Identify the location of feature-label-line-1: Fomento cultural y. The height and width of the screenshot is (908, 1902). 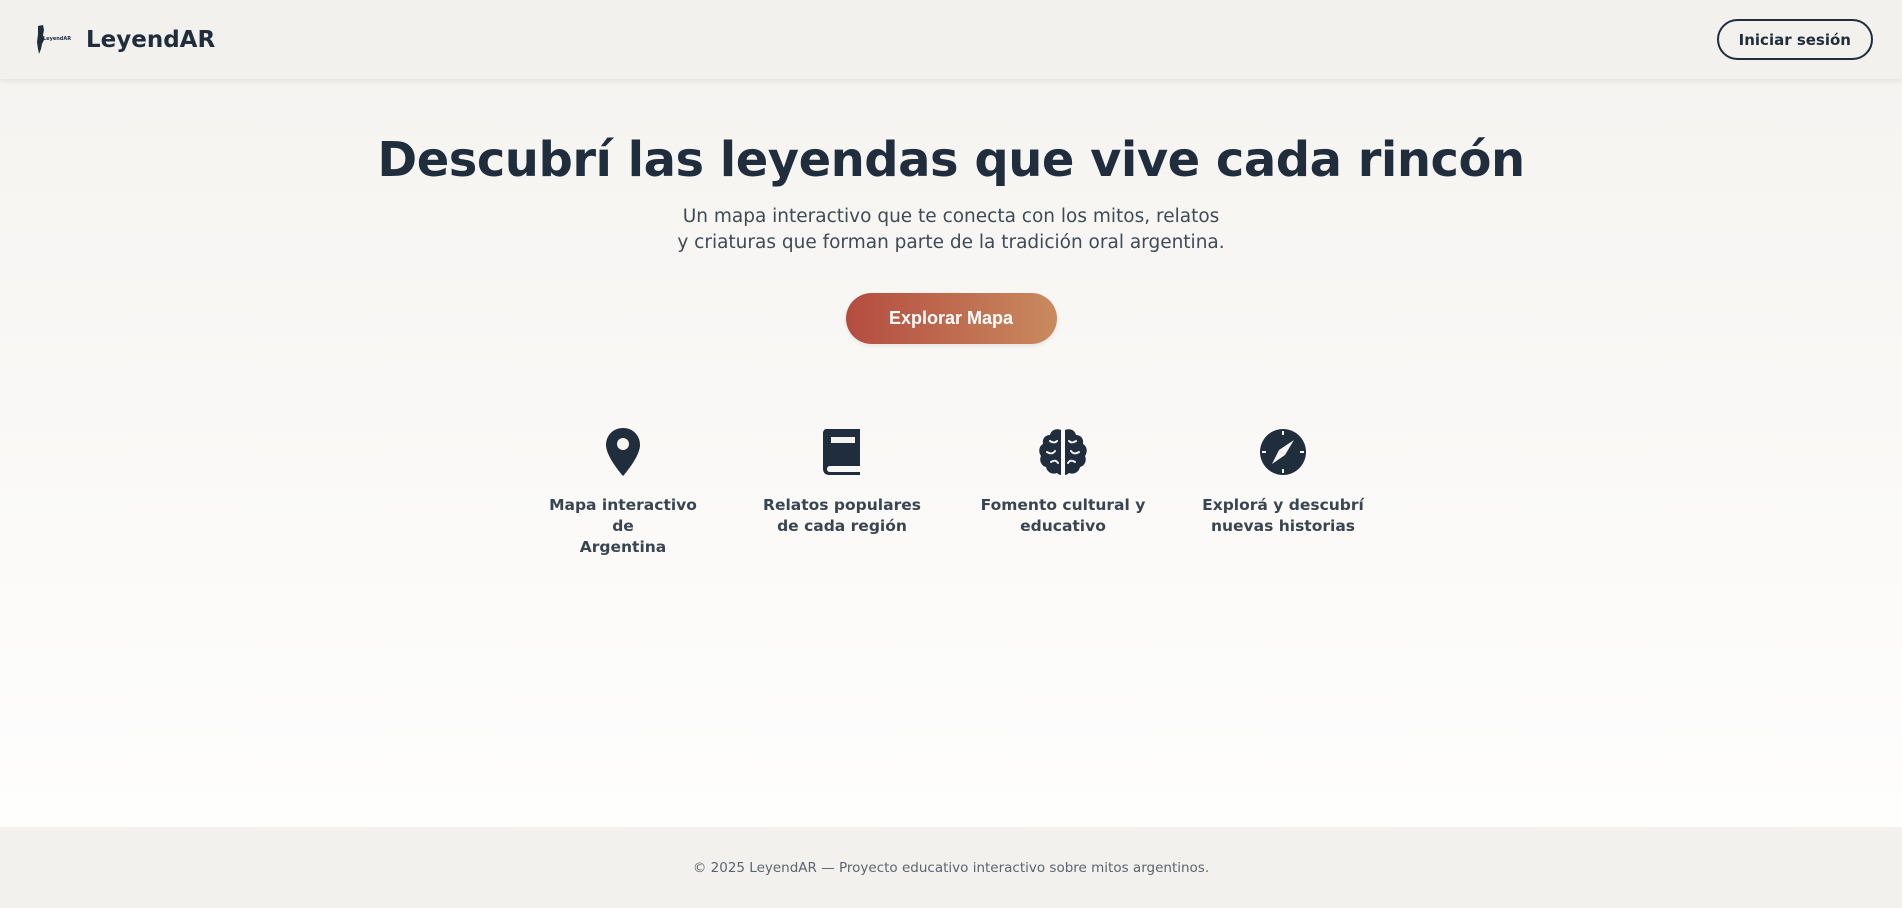
(1063, 505).